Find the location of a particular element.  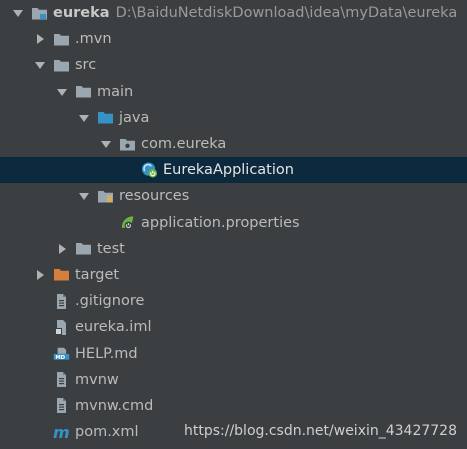

tree-row-mvnw: mvnw is located at coordinates (233, 380).